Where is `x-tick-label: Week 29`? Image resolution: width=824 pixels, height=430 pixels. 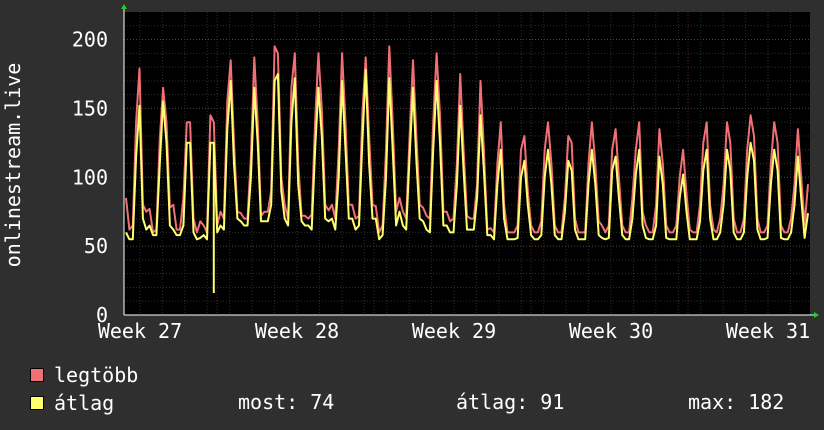
x-tick-label: Week 29 is located at coordinates (454, 331).